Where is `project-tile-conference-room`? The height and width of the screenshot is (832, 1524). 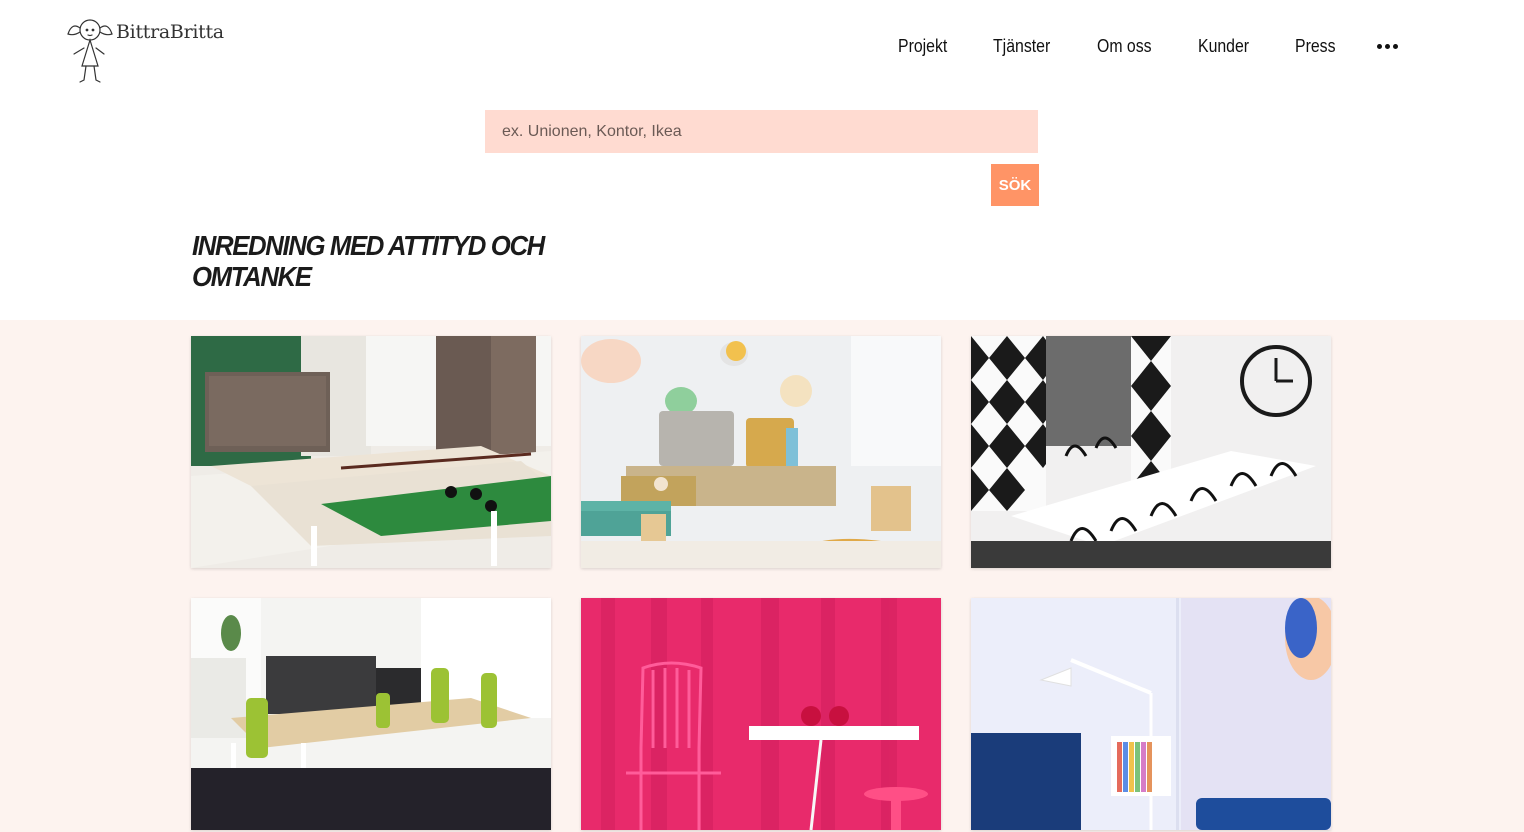
project-tile-conference-room is located at coordinates (1151, 452).